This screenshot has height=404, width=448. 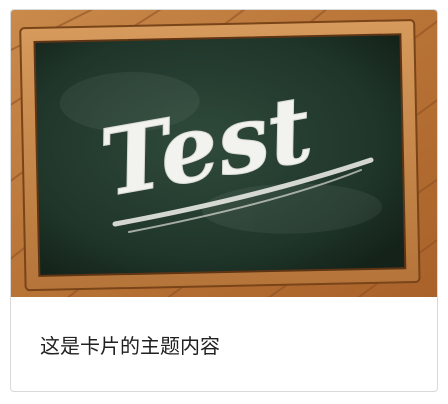 What do you see at coordinates (130, 346) in the screenshot?
I see `card-body-text: 这是卡片的主题内容` at bounding box center [130, 346].